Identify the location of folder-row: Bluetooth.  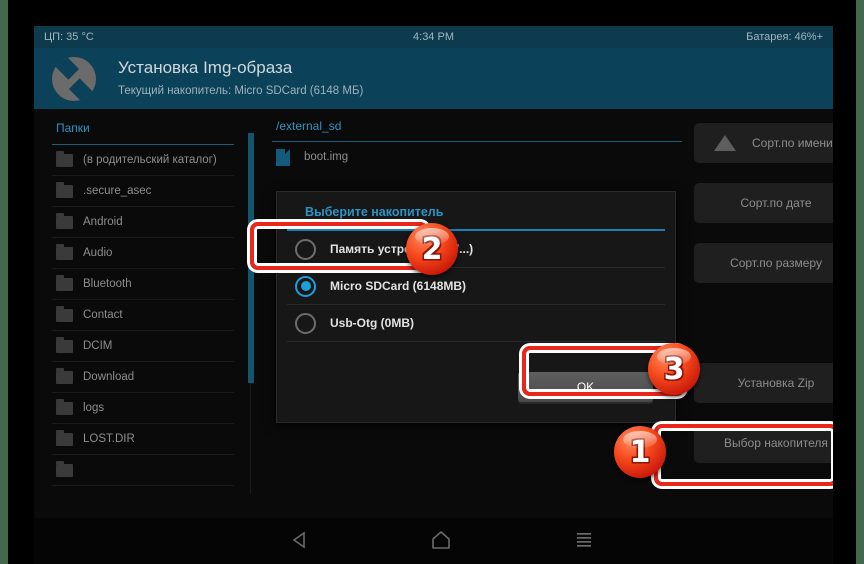
(143, 284).